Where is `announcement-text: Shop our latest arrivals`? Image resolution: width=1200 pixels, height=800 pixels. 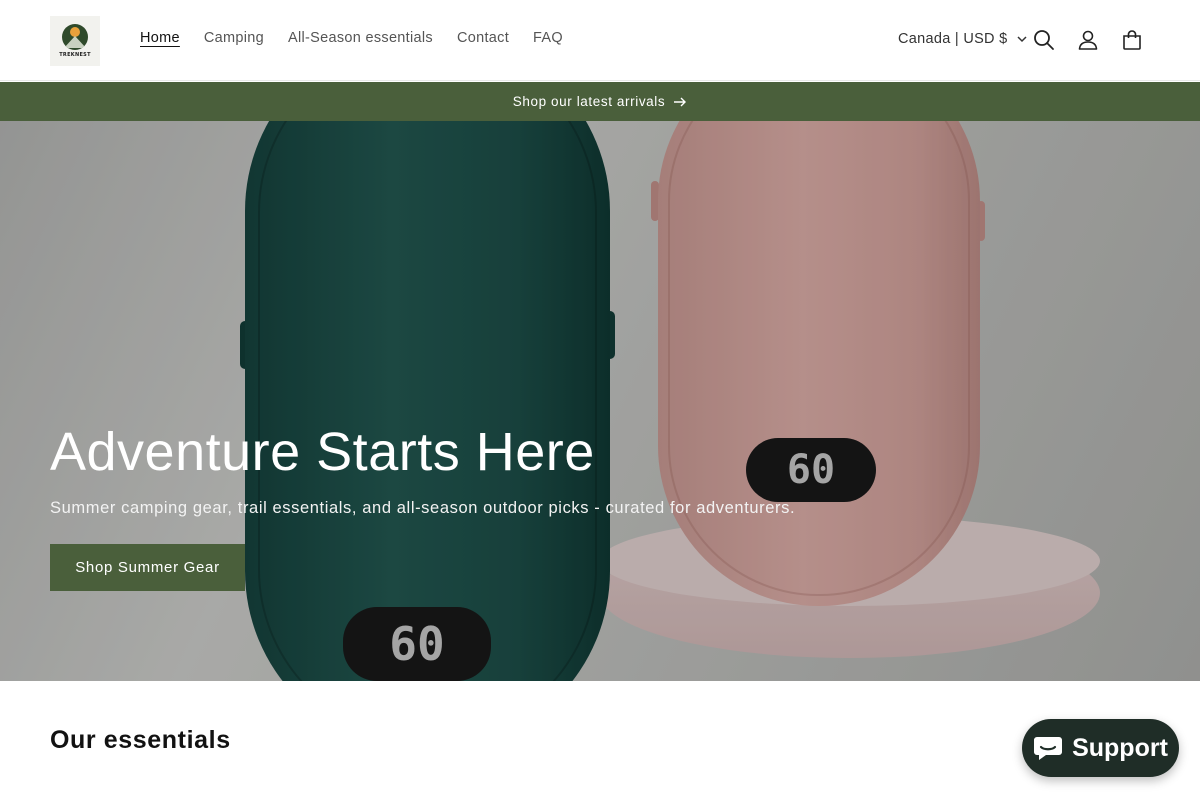
announcement-text: Shop our latest arrivals is located at coordinates (589, 101).